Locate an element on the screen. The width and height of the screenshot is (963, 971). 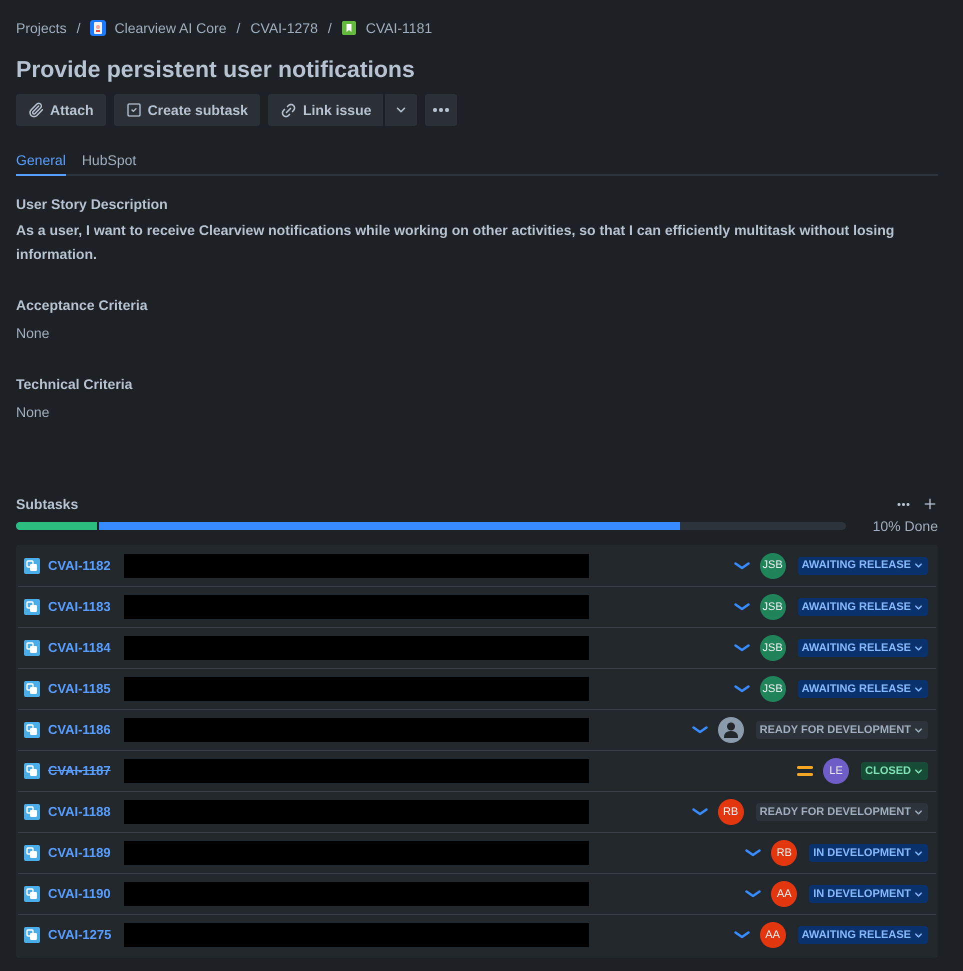
tab: General is located at coordinates (41, 163).